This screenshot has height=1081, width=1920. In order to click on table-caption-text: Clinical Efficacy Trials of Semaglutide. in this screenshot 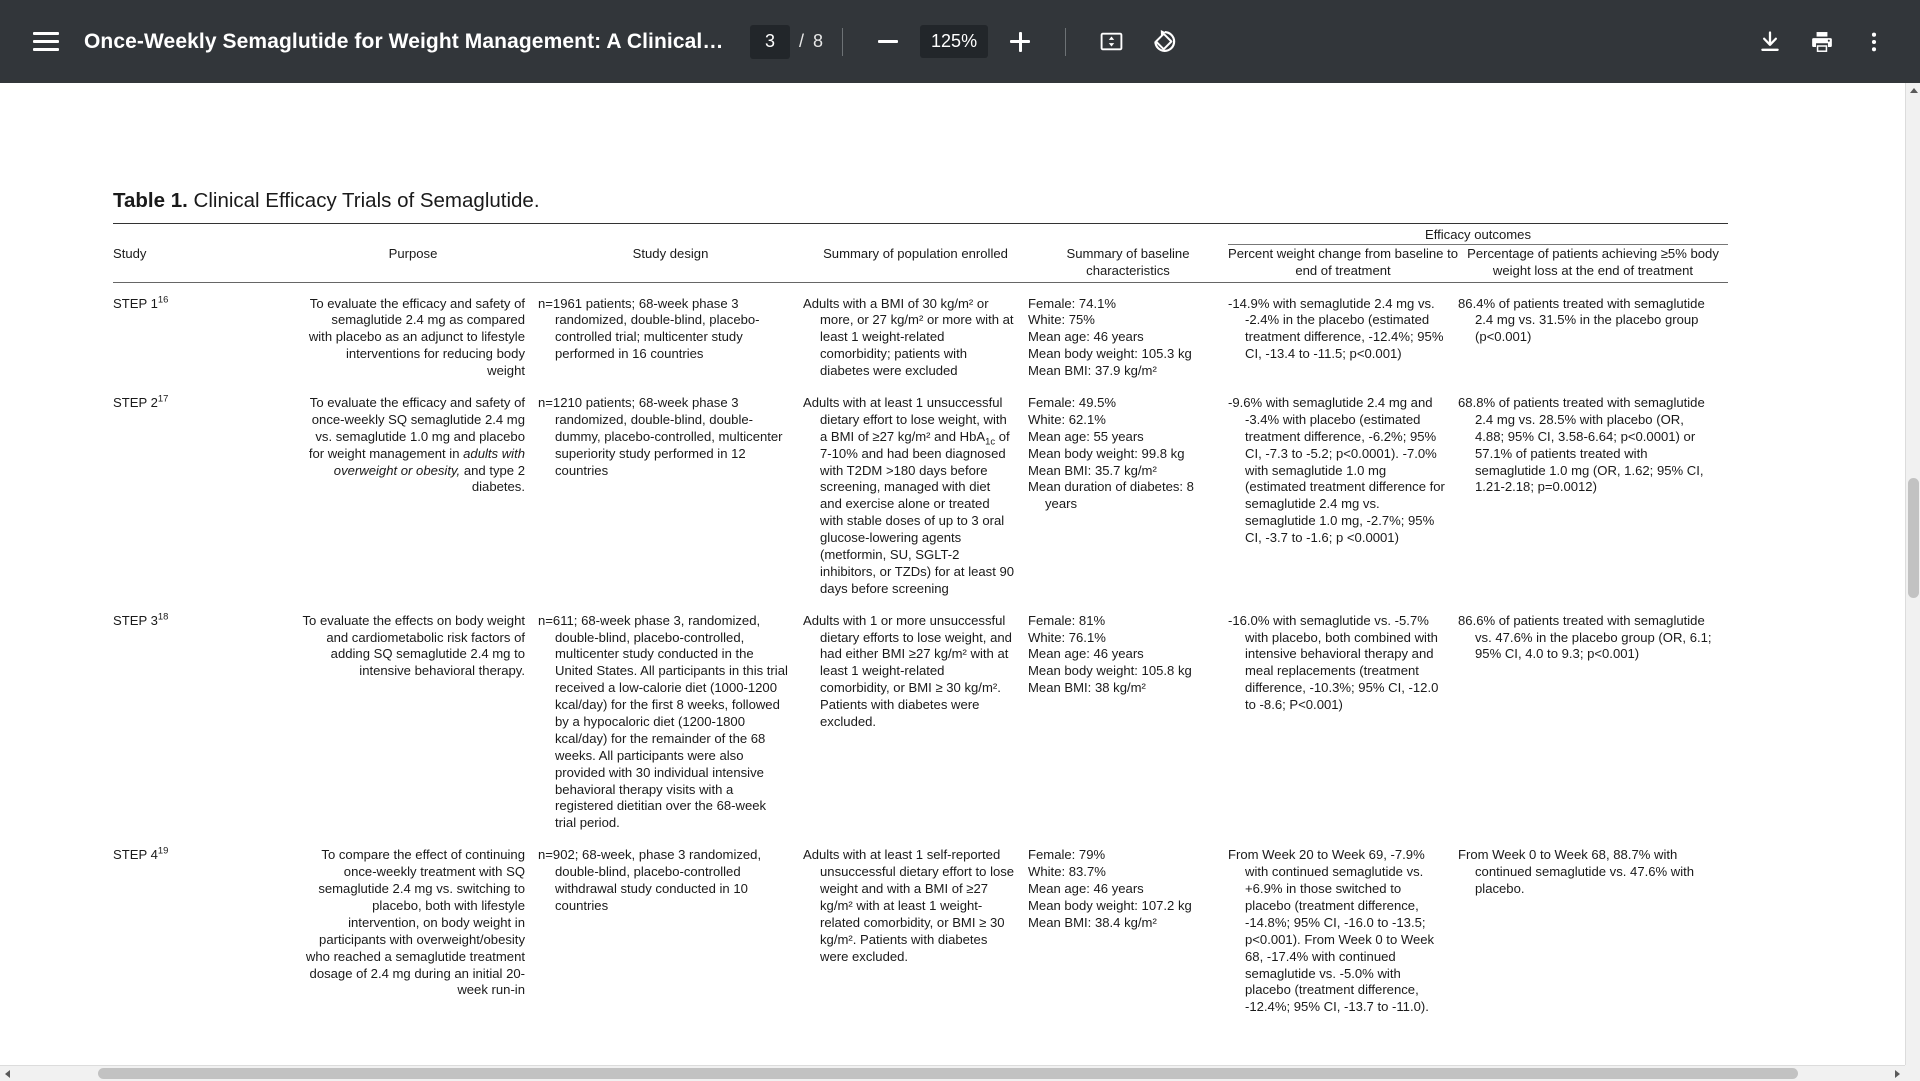, I will do `click(367, 200)`.